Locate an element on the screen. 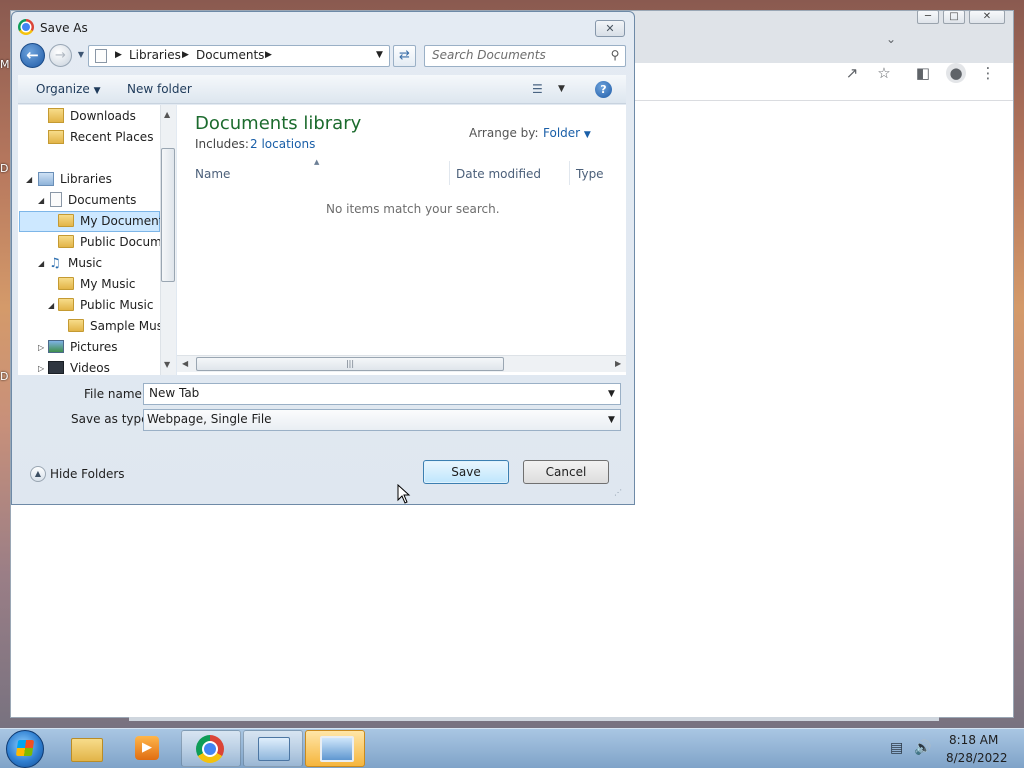 This screenshot has width=1024, height=768. star-icon: ☆ is located at coordinates (884, 73).